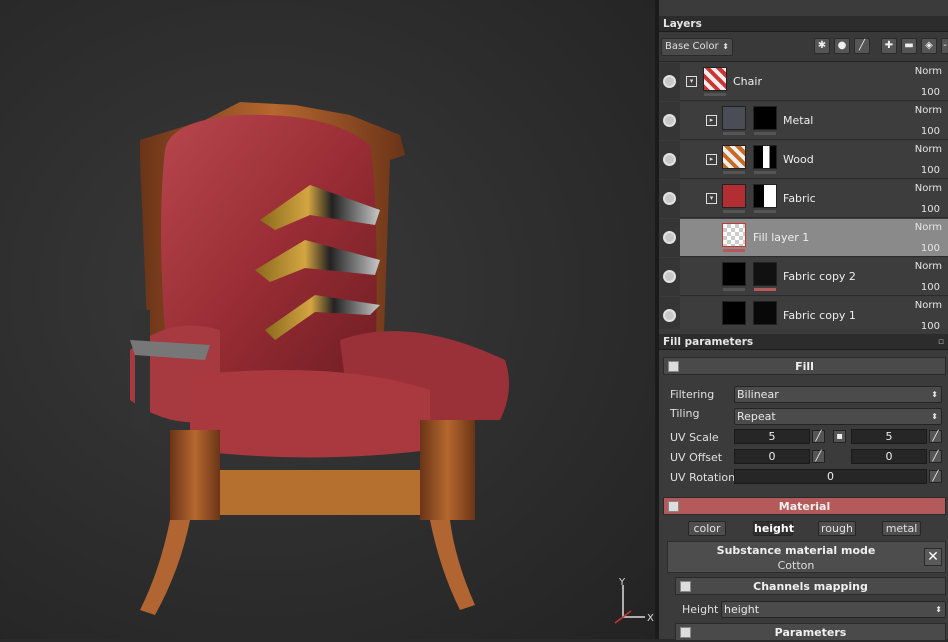 Image resolution: width=948 pixels, height=642 pixels. What do you see at coordinates (842, 46) in the screenshot?
I see `circle-icon: ●` at bounding box center [842, 46].